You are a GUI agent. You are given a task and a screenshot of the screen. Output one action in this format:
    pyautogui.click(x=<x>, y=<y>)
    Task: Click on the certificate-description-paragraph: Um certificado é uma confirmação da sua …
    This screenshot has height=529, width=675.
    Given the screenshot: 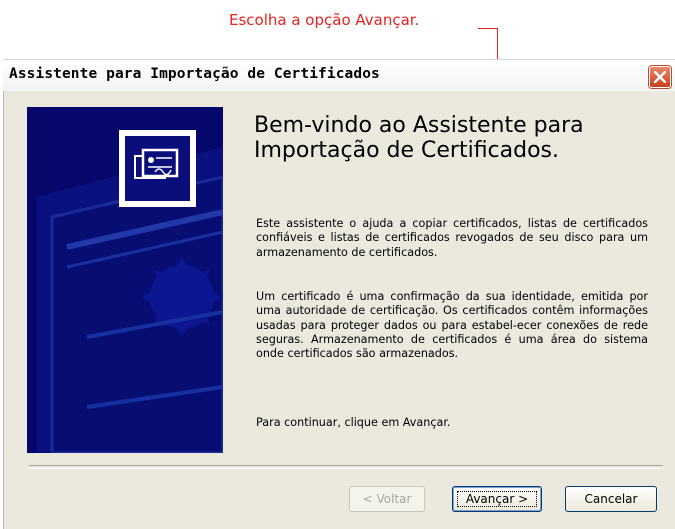 What is the action you would take?
    pyautogui.click(x=452, y=325)
    